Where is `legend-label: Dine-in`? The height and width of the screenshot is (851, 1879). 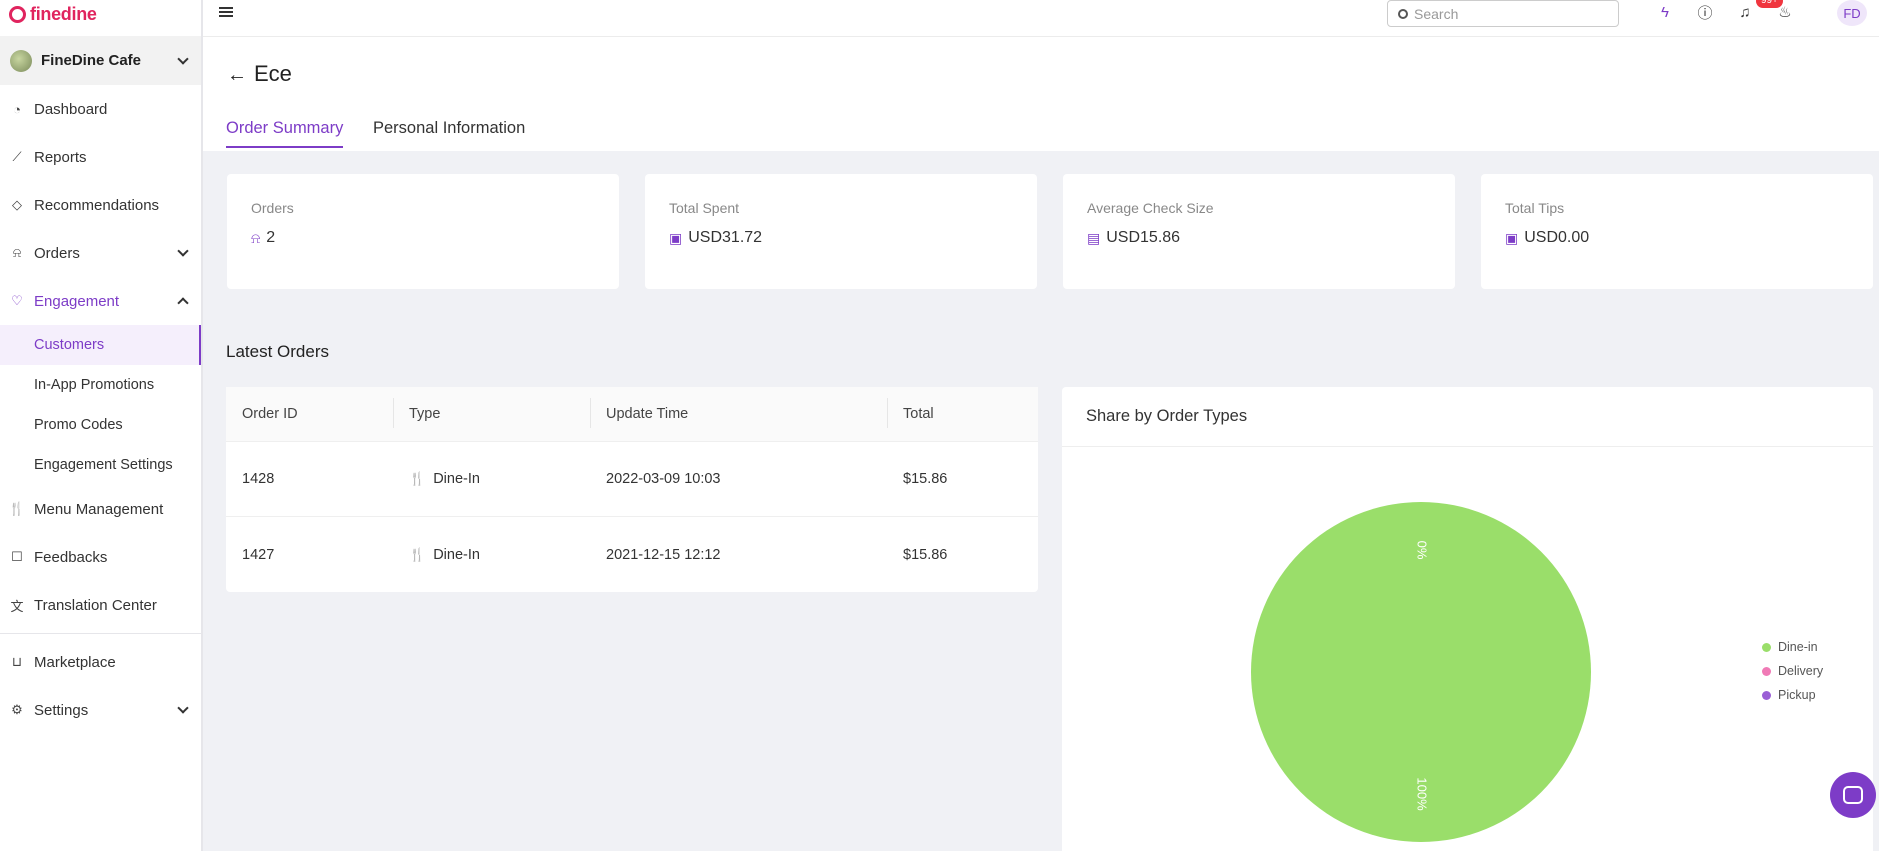 legend-label: Dine-in is located at coordinates (1798, 647).